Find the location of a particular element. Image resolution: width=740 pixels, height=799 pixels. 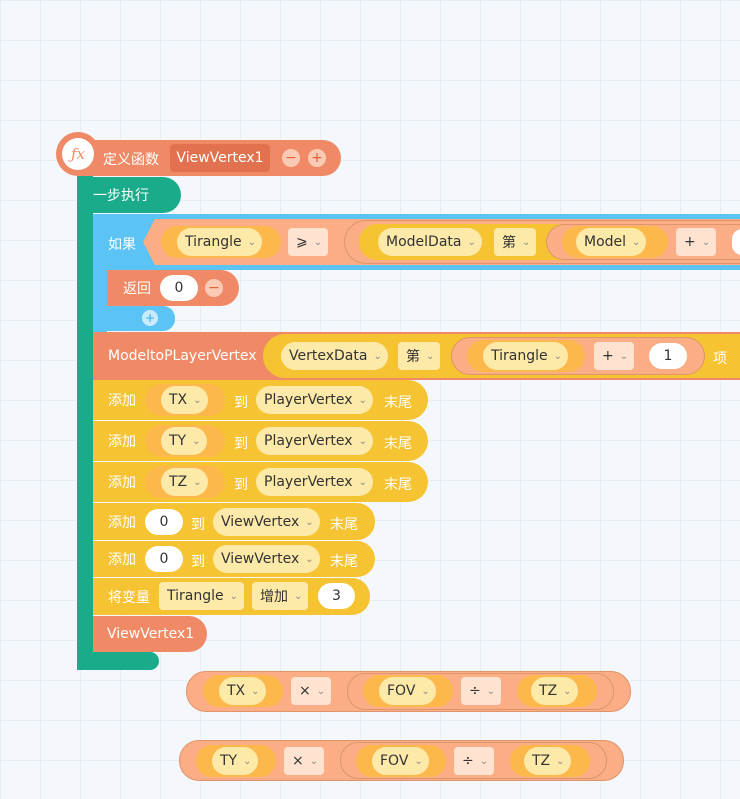

tz-variable-dropdown: TZ ⌄ is located at coordinates (184, 482).